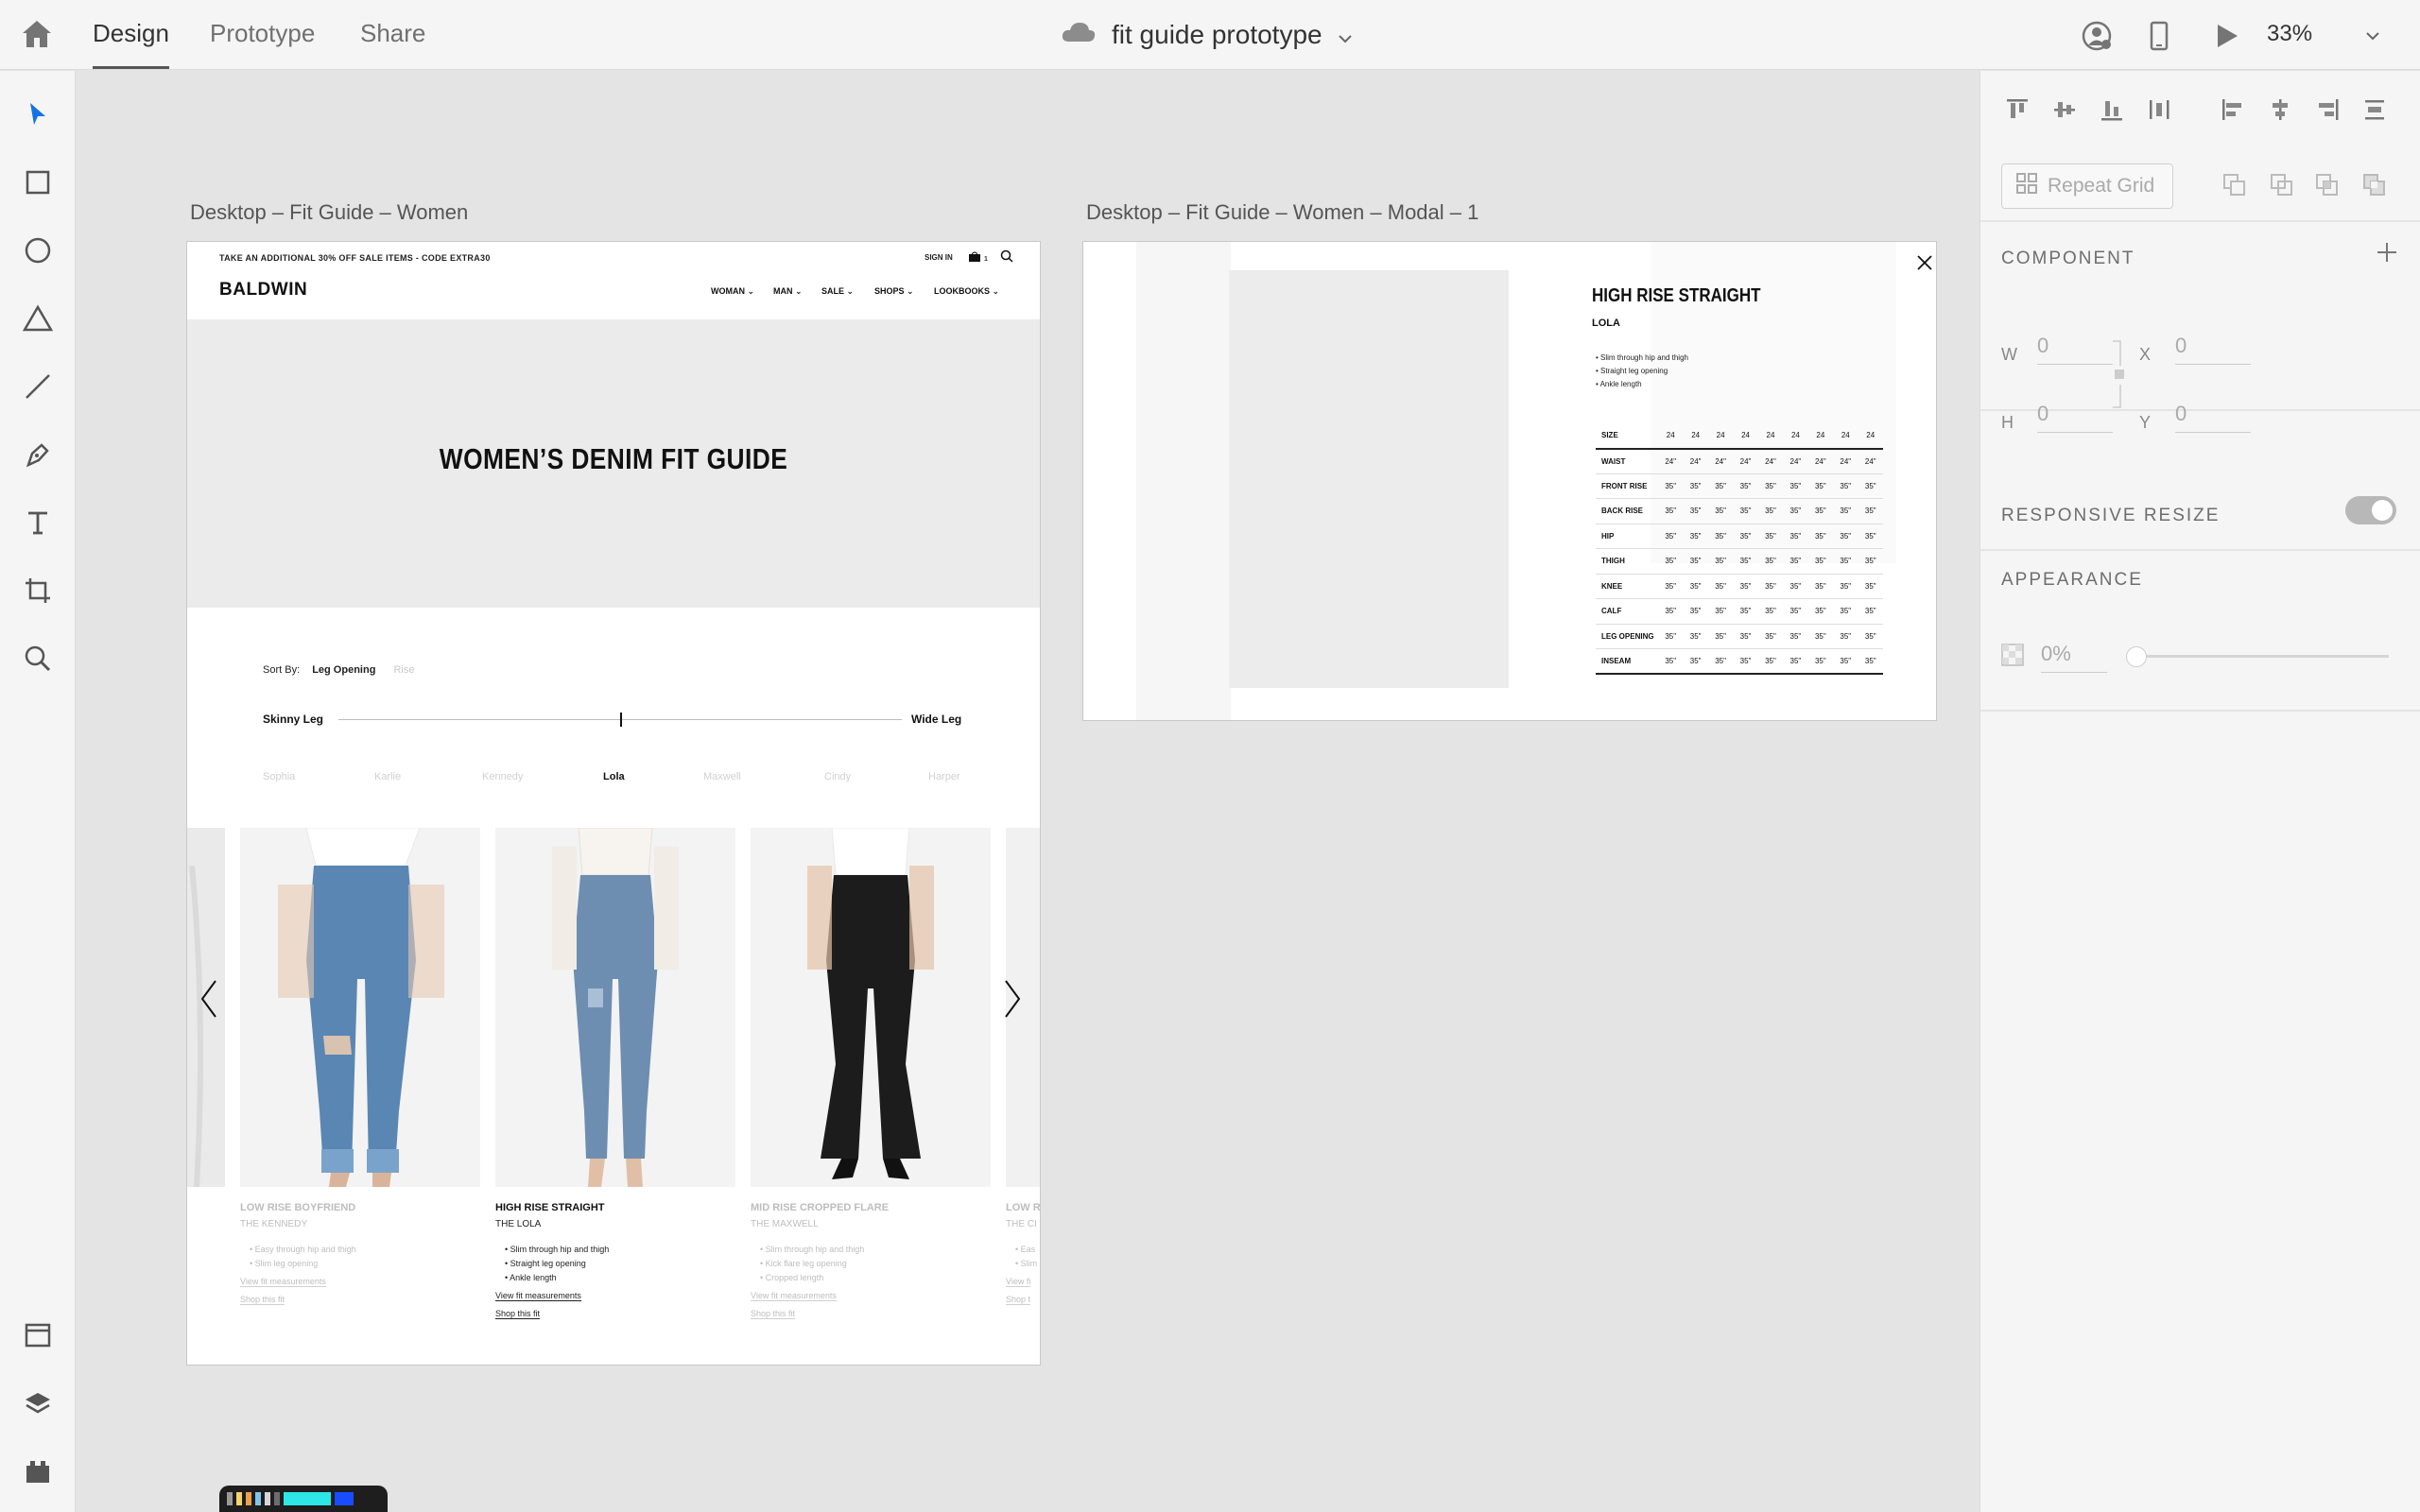 This screenshot has height=1512, width=2420. I want to click on y-label: Y, so click(2145, 422).